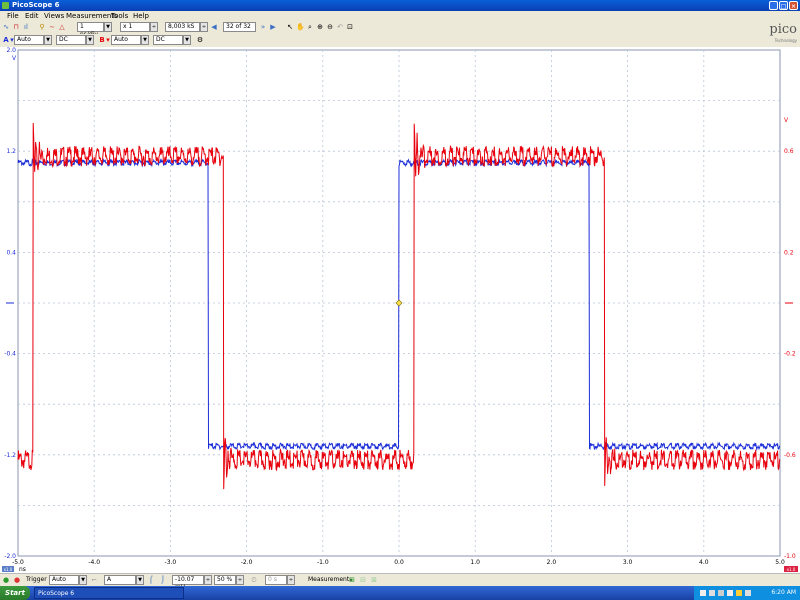 Image resolution: width=800 pixels, height=600 pixels. Describe the element at coordinates (291, 580) in the screenshot. I see `delay-spinner: ÷` at that location.